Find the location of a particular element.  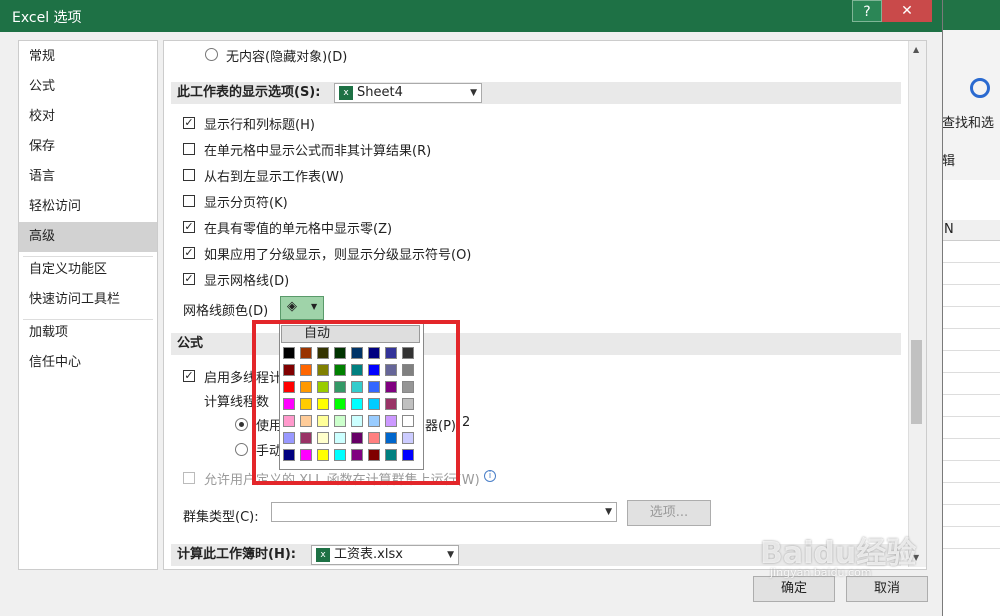

cancel-button: 取消 is located at coordinates (887, 589).